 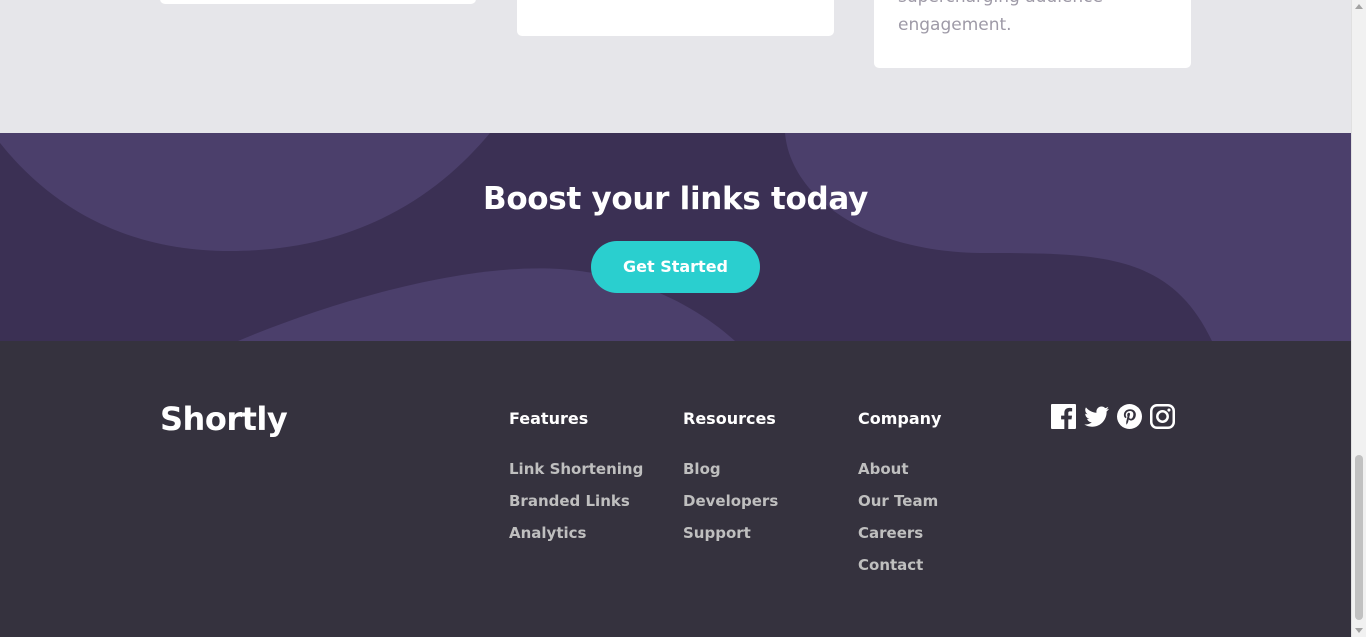 What do you see at coordinates (899, 469) in the screenshot?
I see `footer-link-about: About` at bounding box center [899, 469].